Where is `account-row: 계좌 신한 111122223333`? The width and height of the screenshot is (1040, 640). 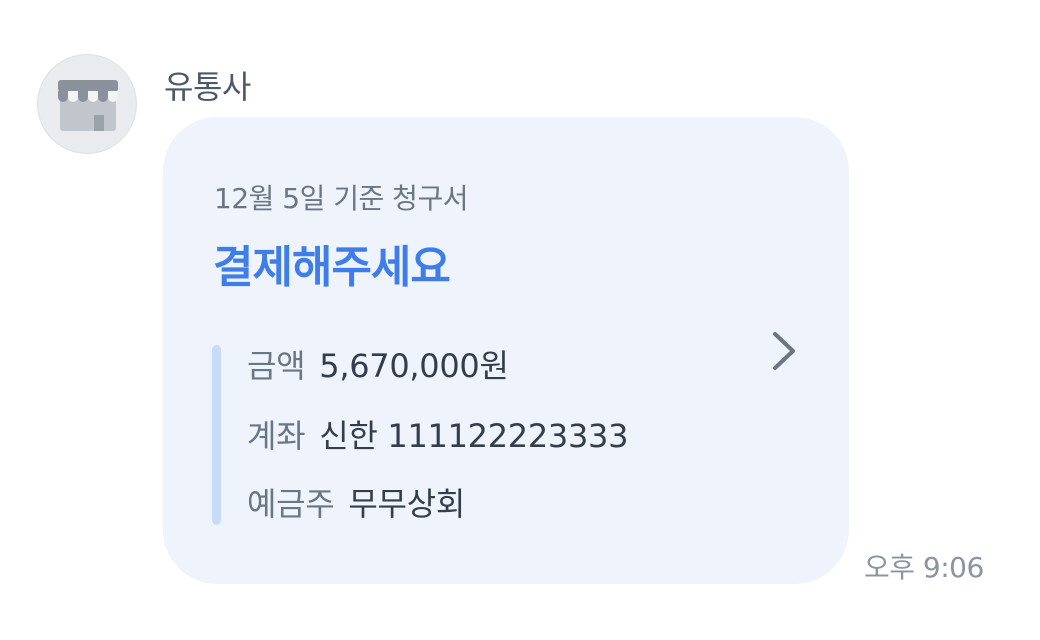
account-row: 계좌 신한 111122223333 is located at coordinates (437, 434).